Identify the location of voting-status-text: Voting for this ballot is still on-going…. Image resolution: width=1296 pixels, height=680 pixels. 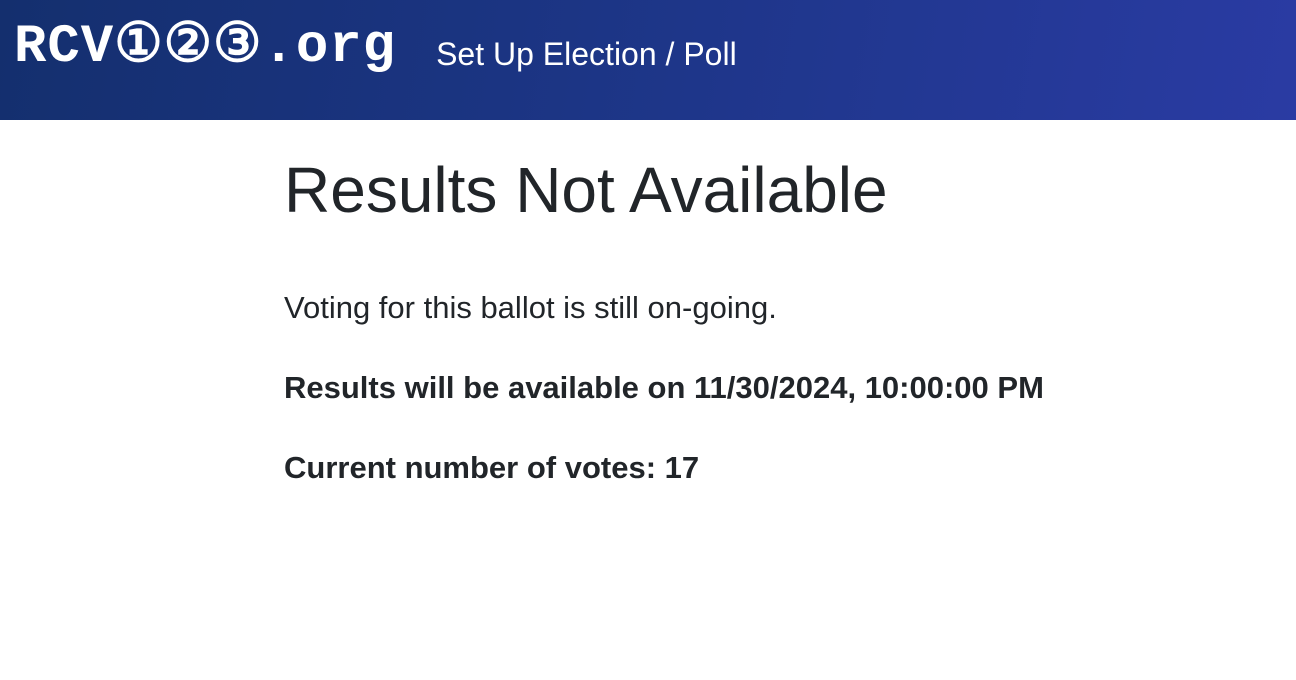
(530, 307).